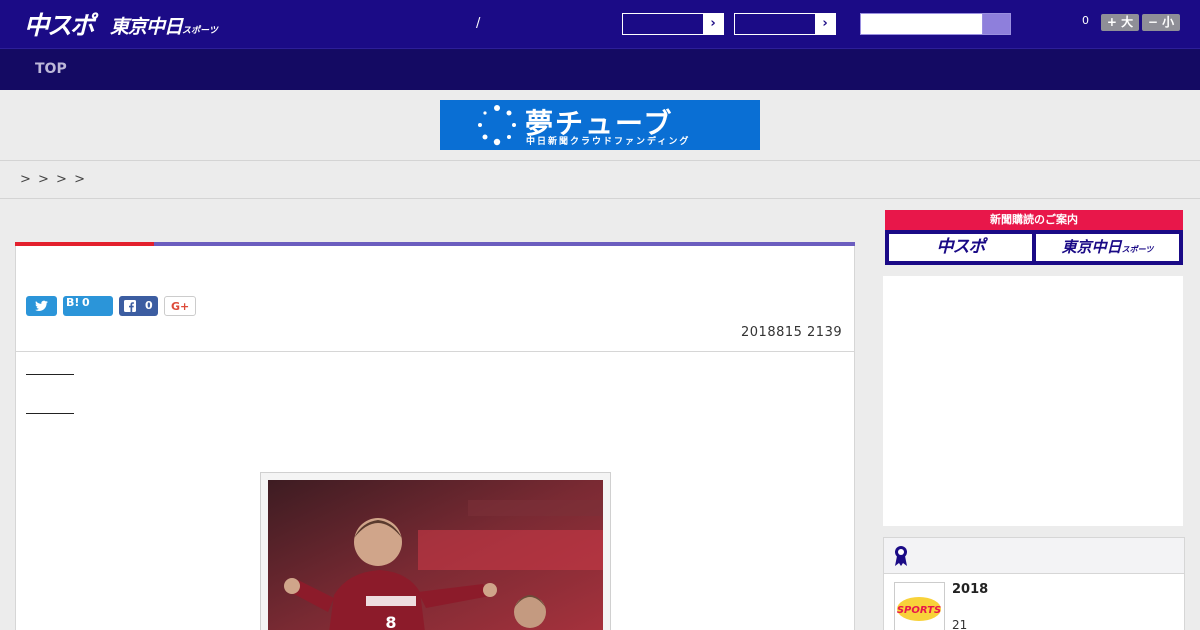 The height and width of the screenshot is (630, 1200). Describe the element at coordinates (146, 27) in the screenshot. I see `tokyo-logo-text: 東京中日` at that location.